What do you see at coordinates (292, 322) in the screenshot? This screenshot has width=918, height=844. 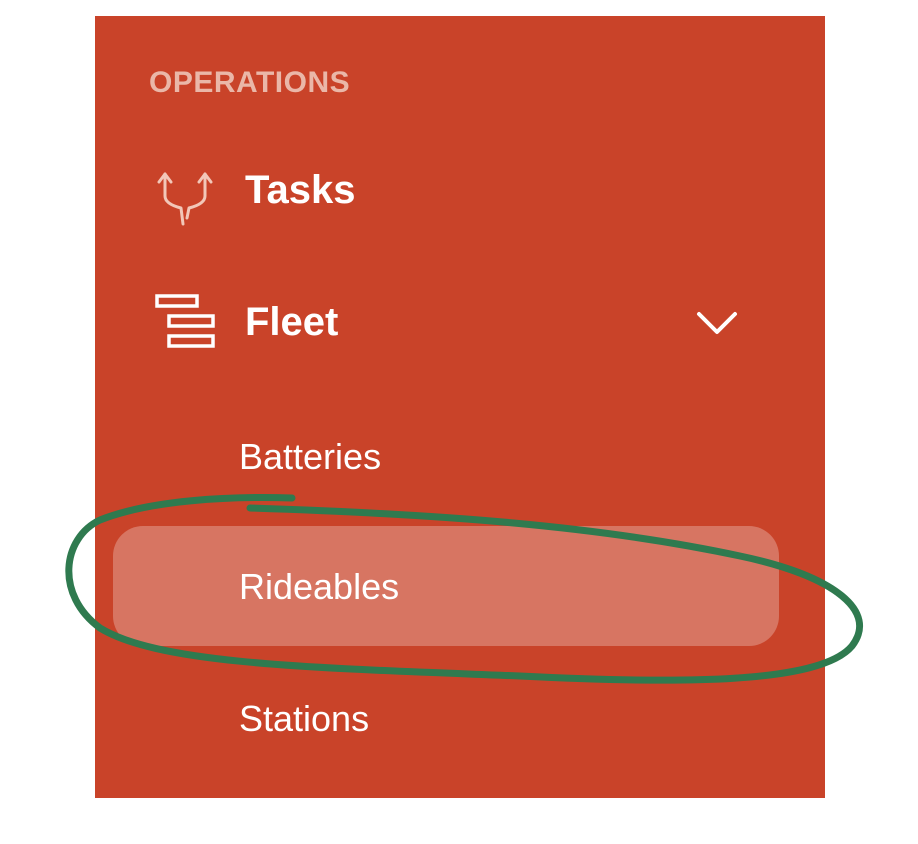 I see `sidebar-item-label: Fleet` at bounding box center [292, 322].